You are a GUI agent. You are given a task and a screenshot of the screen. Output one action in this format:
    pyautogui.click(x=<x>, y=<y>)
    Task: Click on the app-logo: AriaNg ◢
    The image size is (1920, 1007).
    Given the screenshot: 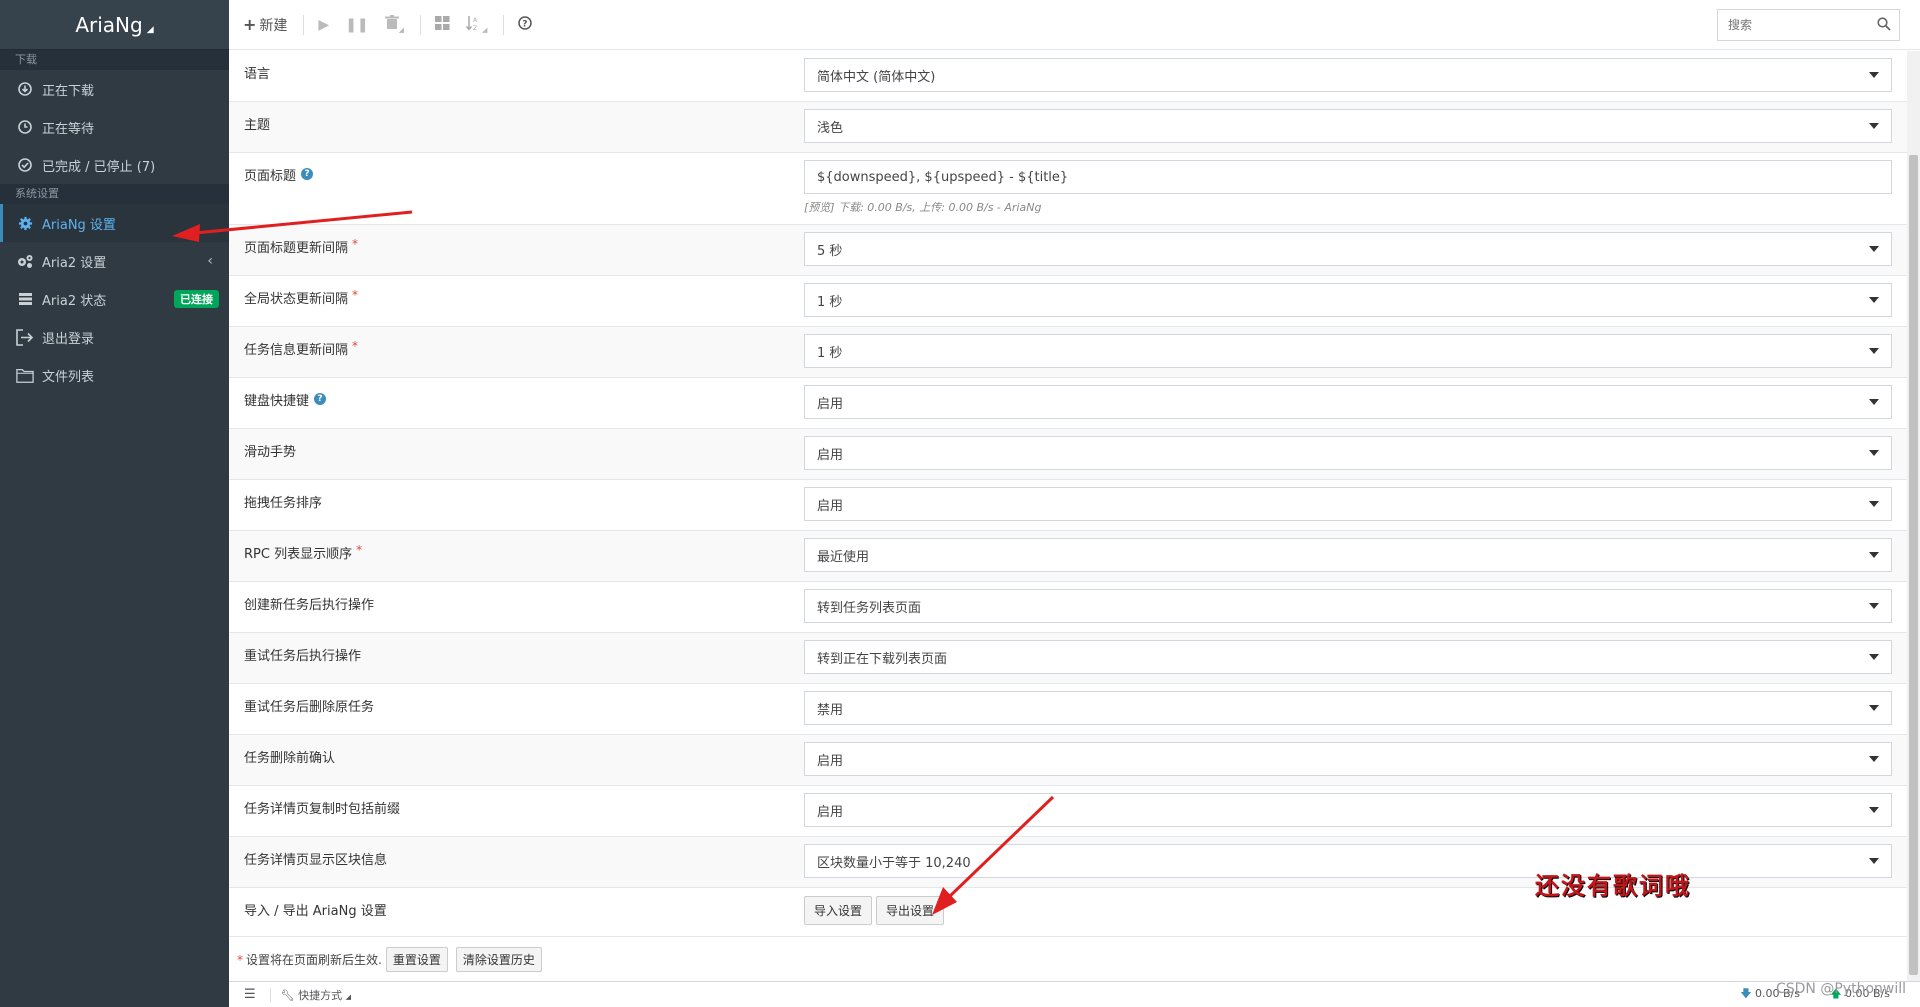 What is the action you would take?
    pyautogui.click(x=114, y=25)
    